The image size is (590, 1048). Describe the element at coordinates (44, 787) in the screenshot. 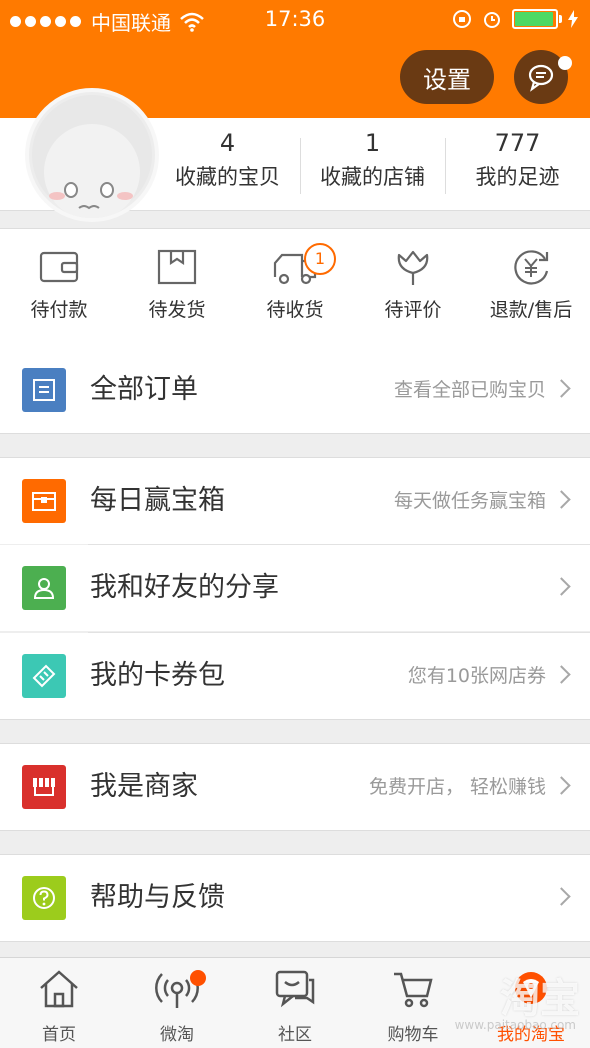

I see `shop-icon` at that location.